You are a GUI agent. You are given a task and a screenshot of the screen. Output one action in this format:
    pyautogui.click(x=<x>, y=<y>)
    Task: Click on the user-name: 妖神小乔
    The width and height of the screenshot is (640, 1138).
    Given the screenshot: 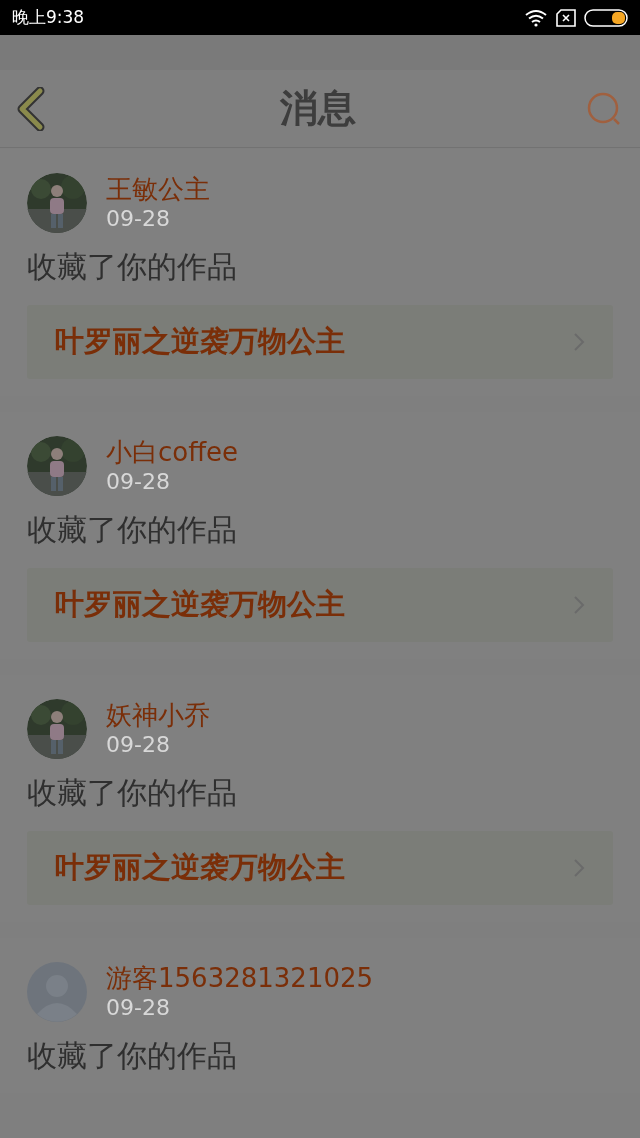 What is the action you would take?
    pyautogui.click(x=158, y=715)
    